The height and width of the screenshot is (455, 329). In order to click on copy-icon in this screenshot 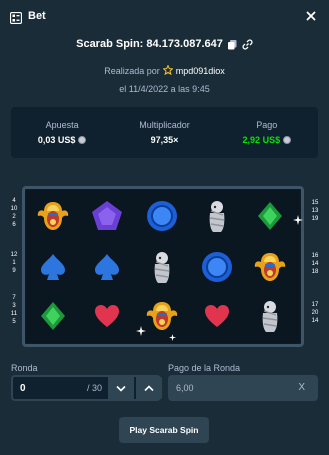, I will do `click(232, 44)`.